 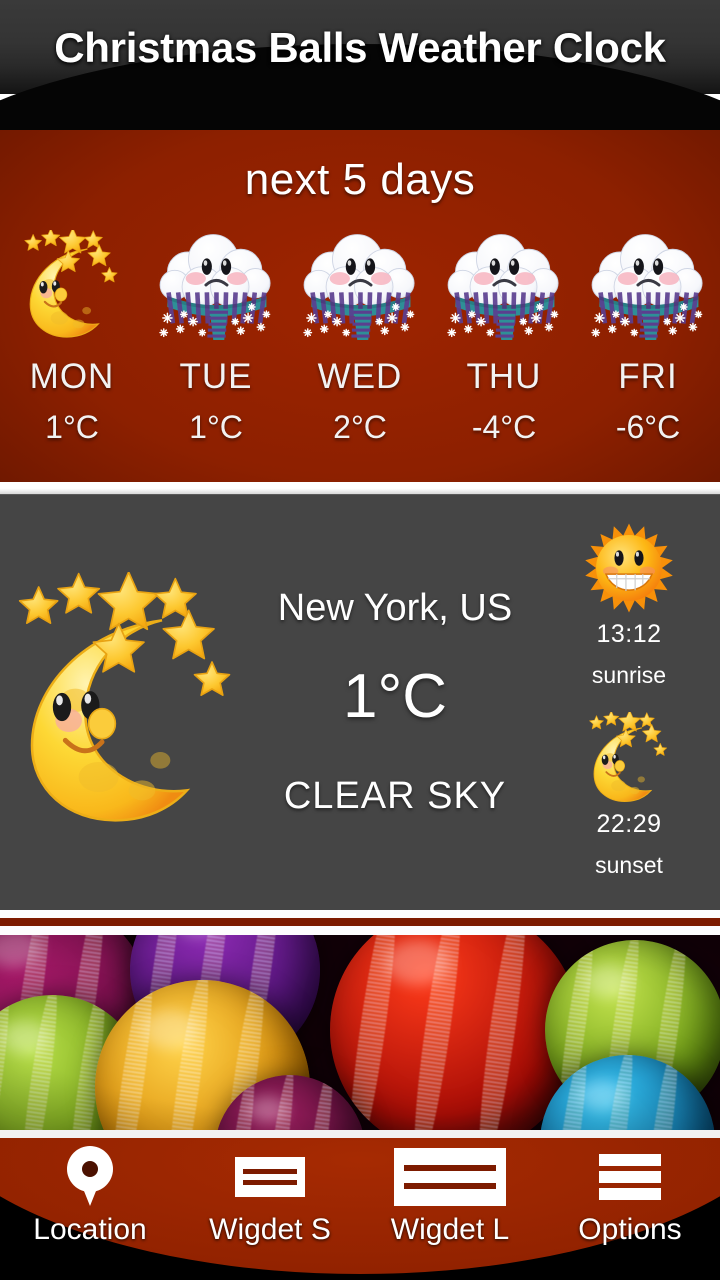 I want to click on bottom-bar-label: Options, so click(x=630, y=1229).